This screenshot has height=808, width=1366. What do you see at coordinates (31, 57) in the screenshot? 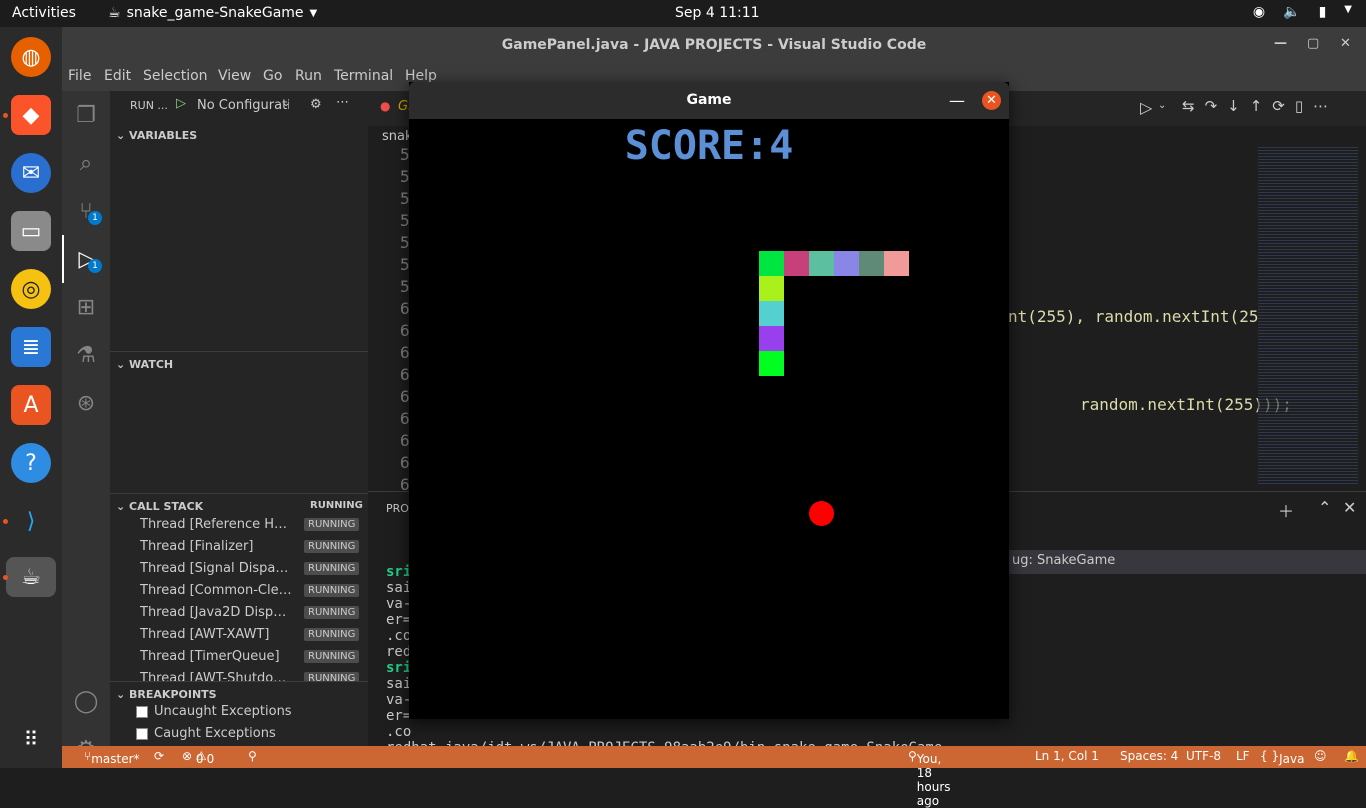
I see `firefox-icon: ◍` at bounding box center [31, 57].